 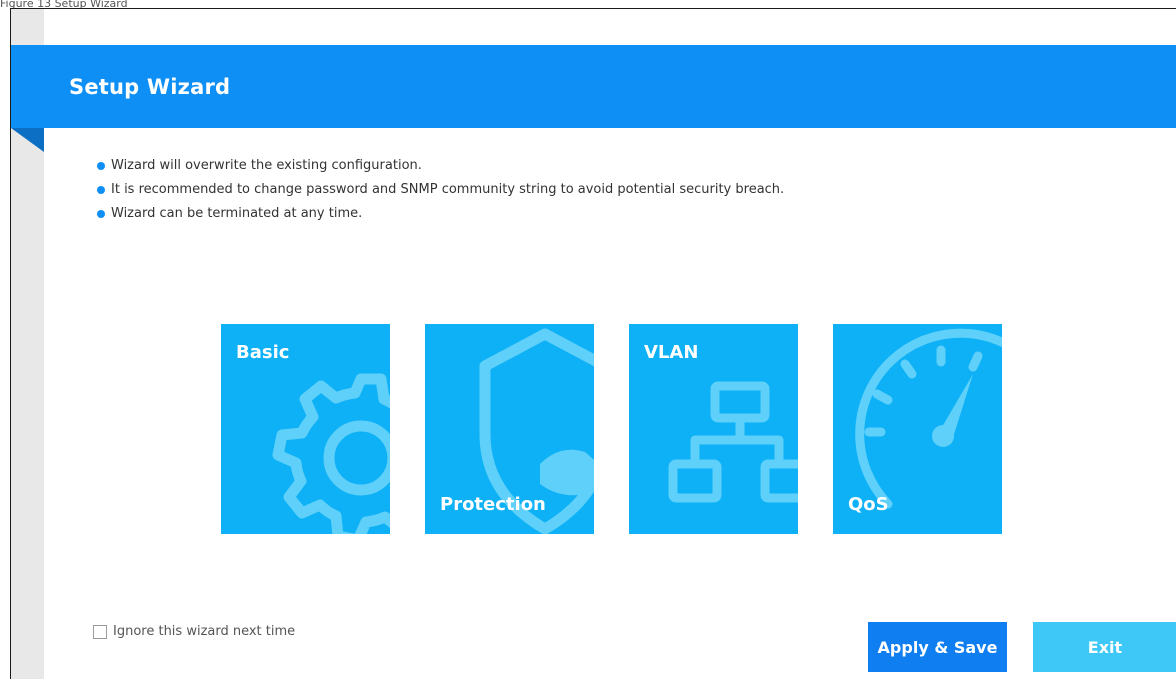 What do you see at coordinates (713, 429) in the screenshot?
I see `tile-vlan: VLAN` at bounding box center [713, 429].